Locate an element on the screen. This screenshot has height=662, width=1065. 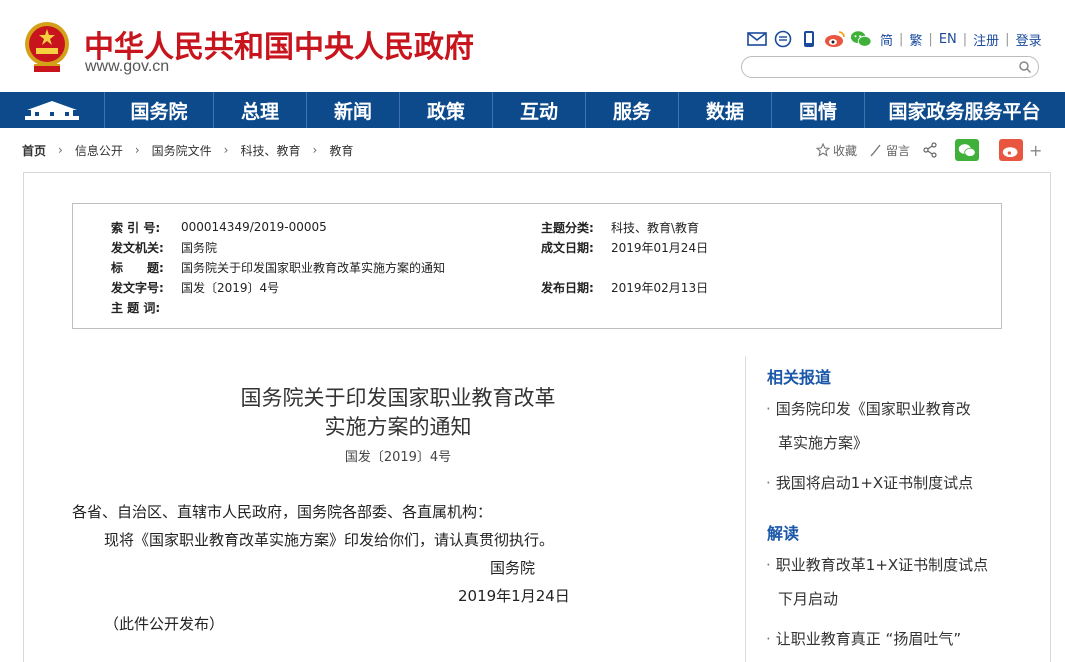
interpretation-link: · 让职业教育真正 “扬眉吐气” is located at coordinates (901, 639).